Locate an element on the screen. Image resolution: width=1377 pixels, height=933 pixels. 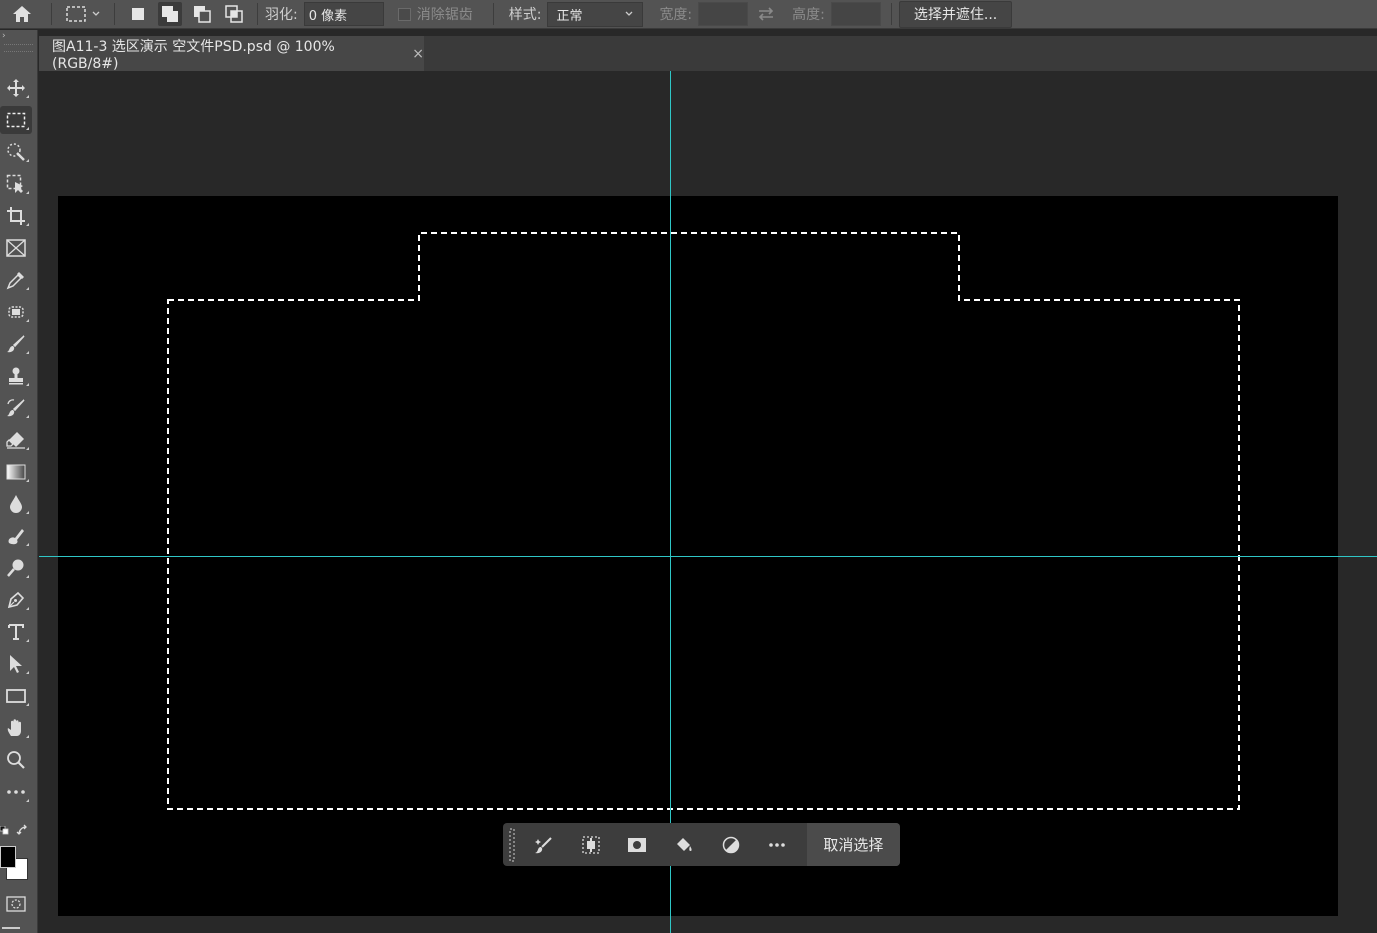
grip-icon is located at coordinates (512, 844).